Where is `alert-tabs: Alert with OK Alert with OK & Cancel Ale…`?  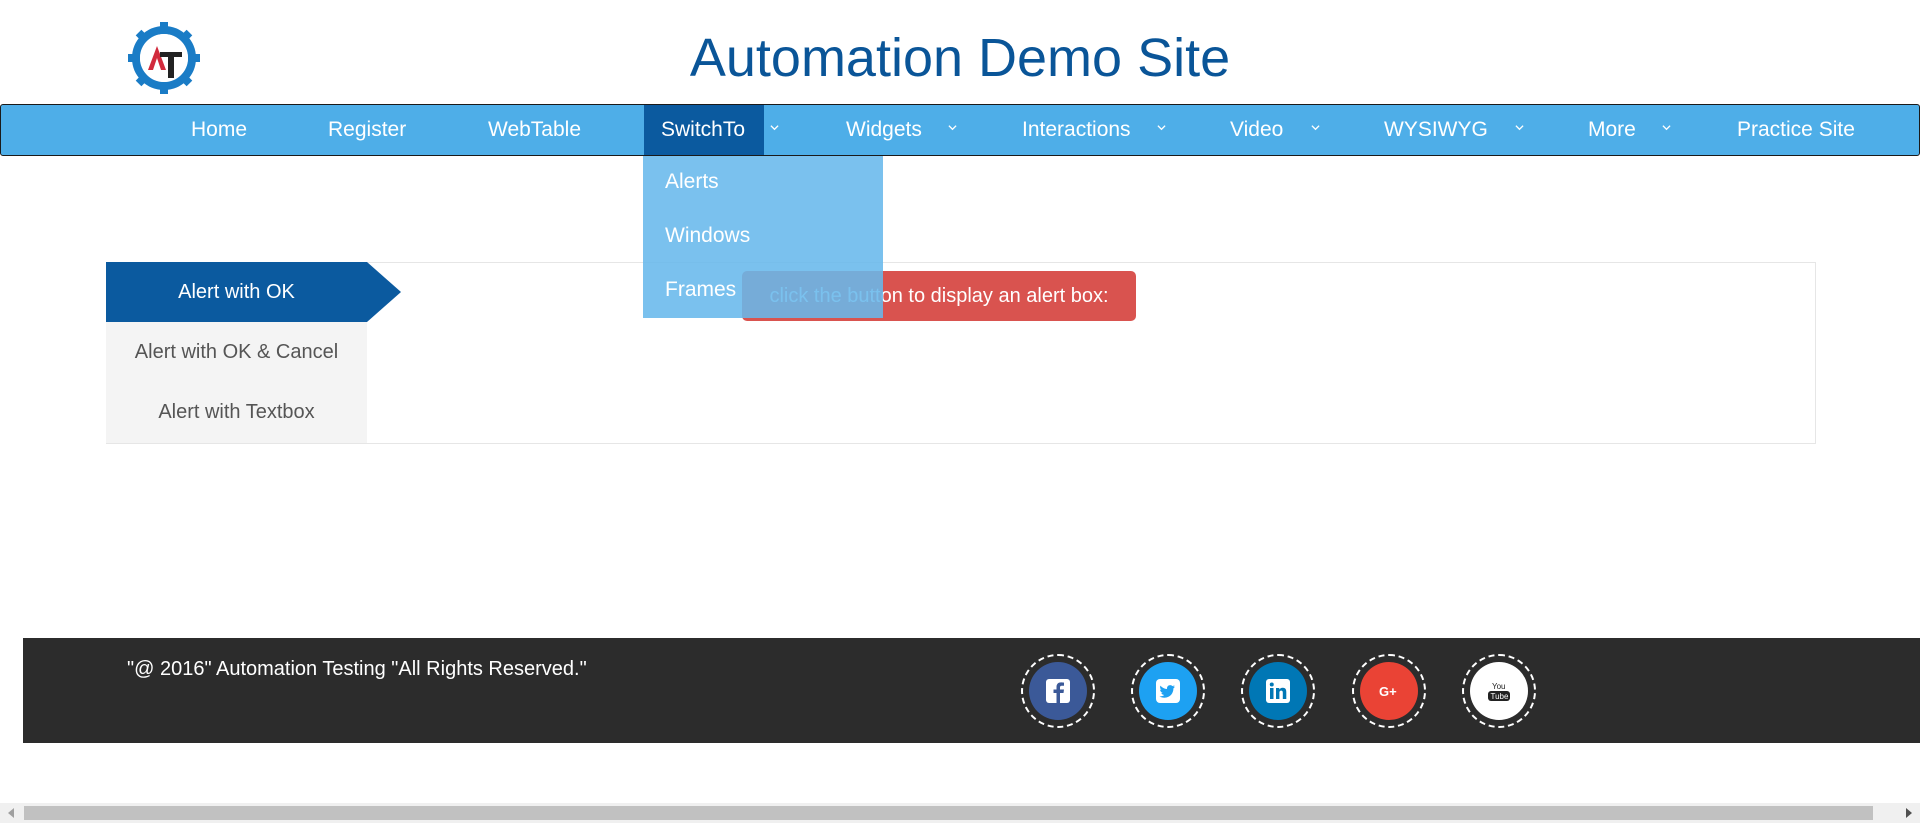
alert-tabs: Alert with OK Alert with OK & Cancel Ale… is located at coordinates (236, 352).